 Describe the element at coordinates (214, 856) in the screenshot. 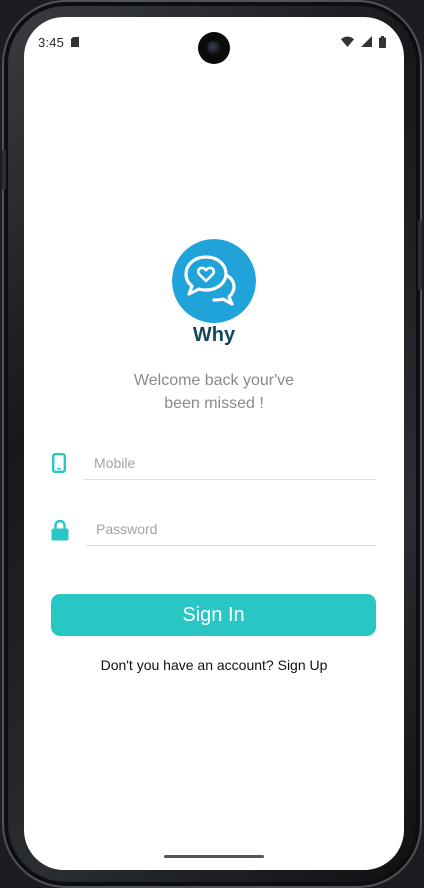

I see `home-indicator` at that location.